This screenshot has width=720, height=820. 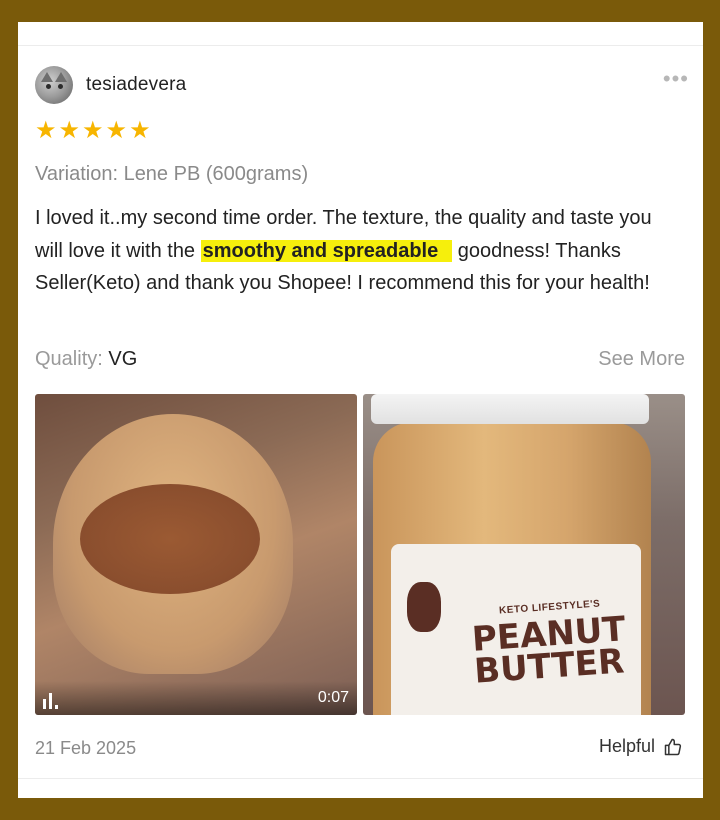 What do you see at coordinates (86, 748) in the screenshot?
I see `review-date: 21 Feb 2025` at bounding box center [86, 748].